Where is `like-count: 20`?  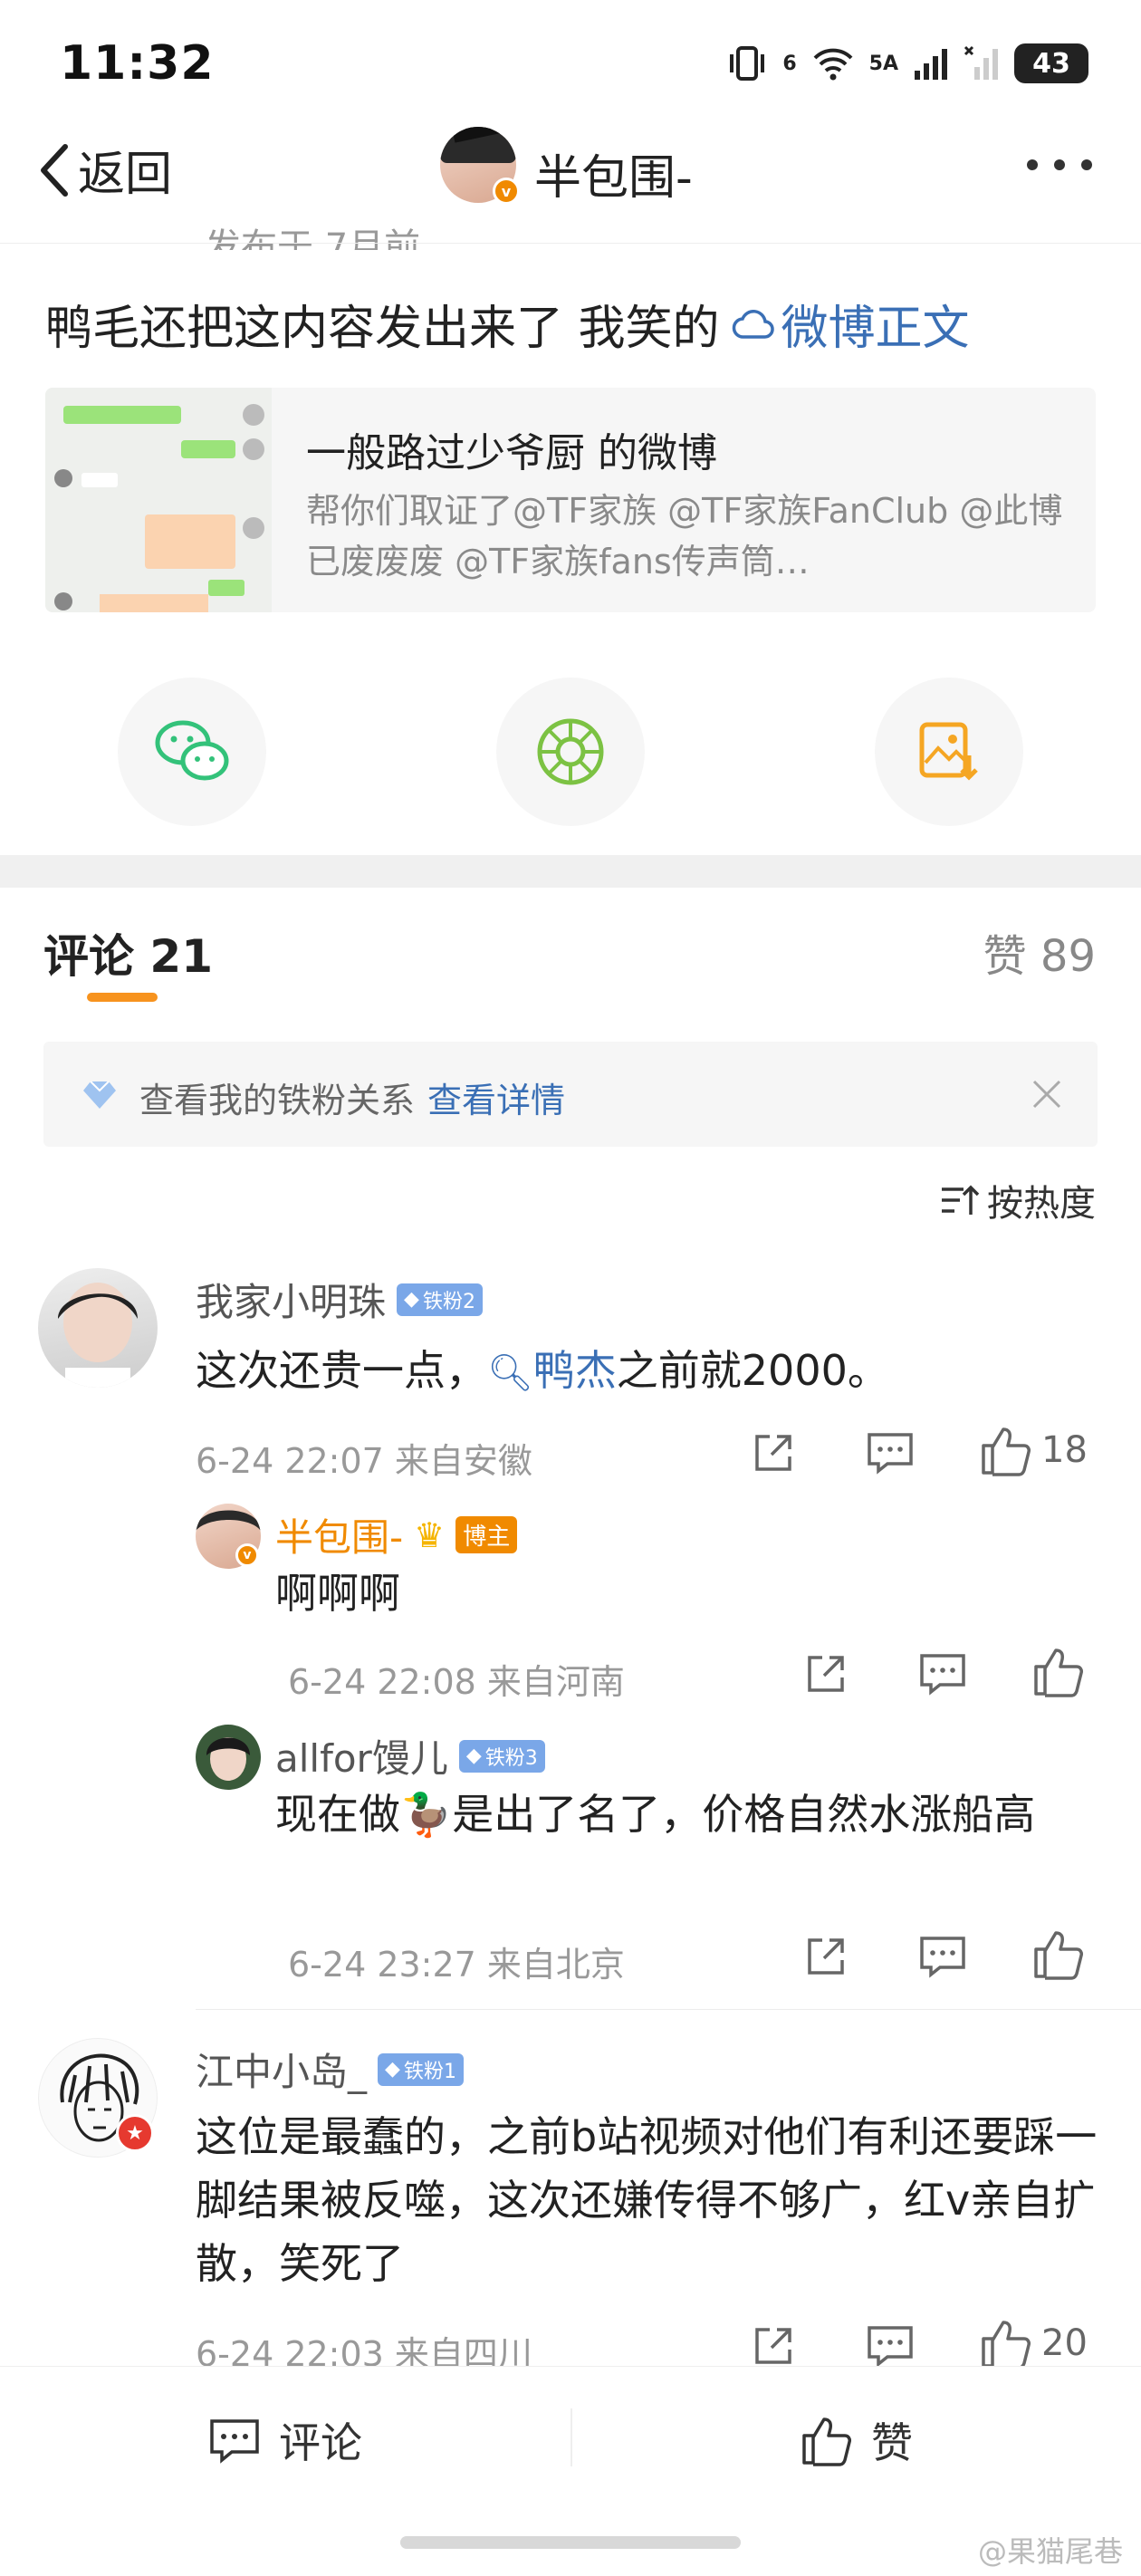
like-count: 20 is located at coordinates (1064, 2343).